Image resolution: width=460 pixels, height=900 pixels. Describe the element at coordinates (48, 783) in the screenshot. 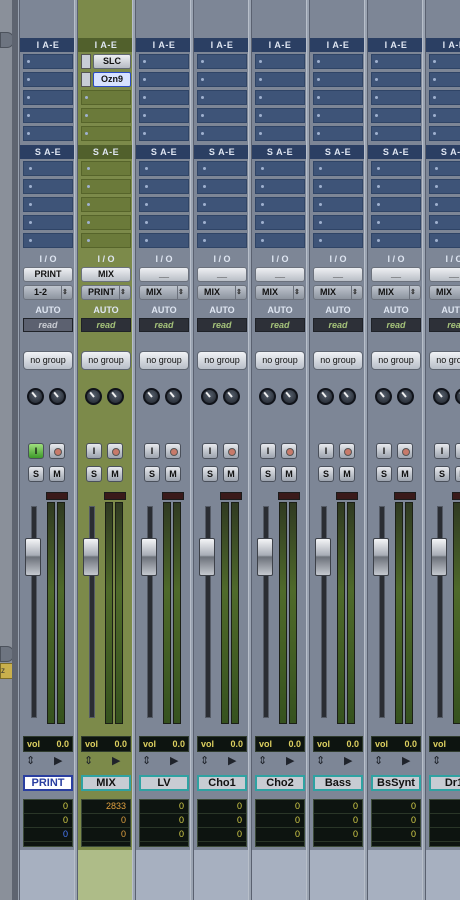

I see `track-name: PRINT` at that location.